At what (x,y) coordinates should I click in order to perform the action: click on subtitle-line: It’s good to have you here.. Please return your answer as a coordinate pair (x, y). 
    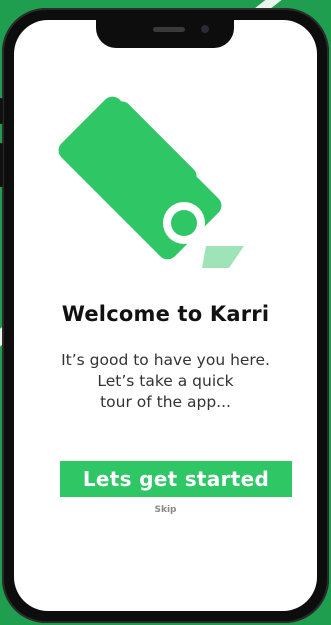
    Looking at the image, I should click on (165, 360).